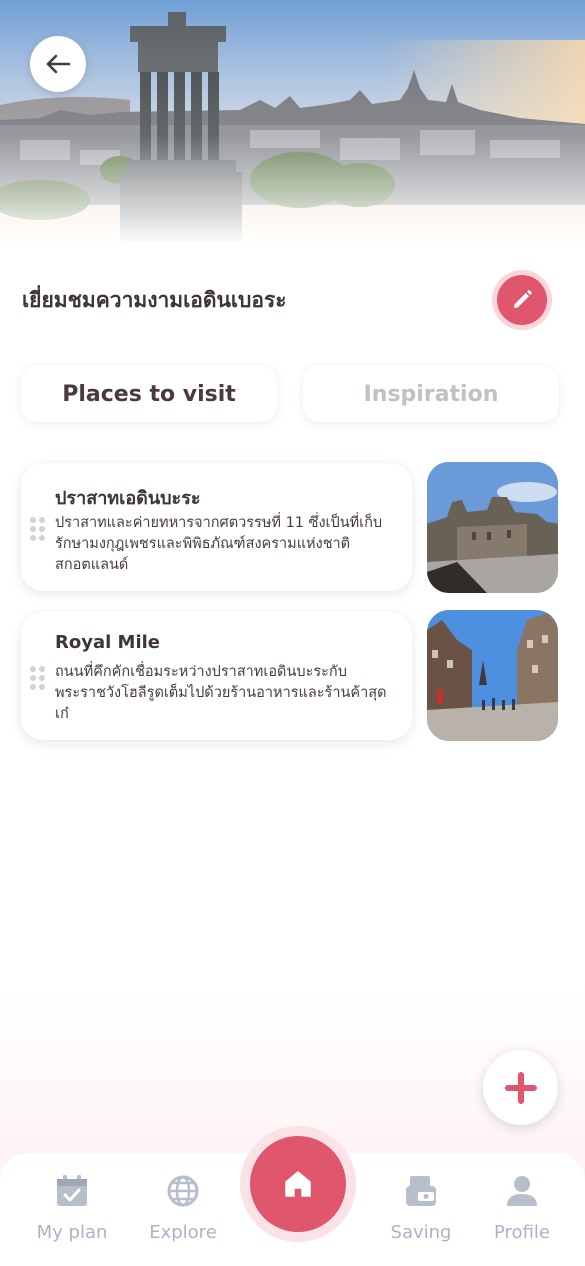 Image resolution: width=585 pixels, height=1266 pixels. What do you see at coordinates (431, 394) in the screenshot?
I see `tab-inspiration: Inspiration` at bounding box center [431, 394].